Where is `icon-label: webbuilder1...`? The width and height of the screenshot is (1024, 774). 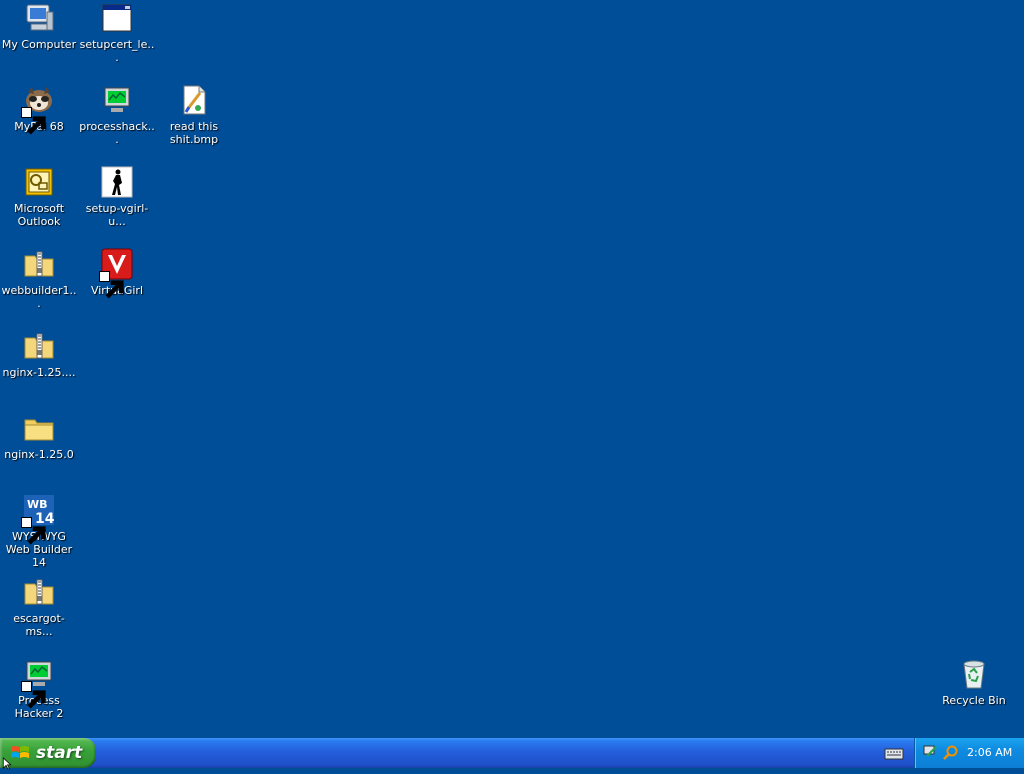 icon-label: webbuilder1... is located at coordinates (39, 297).